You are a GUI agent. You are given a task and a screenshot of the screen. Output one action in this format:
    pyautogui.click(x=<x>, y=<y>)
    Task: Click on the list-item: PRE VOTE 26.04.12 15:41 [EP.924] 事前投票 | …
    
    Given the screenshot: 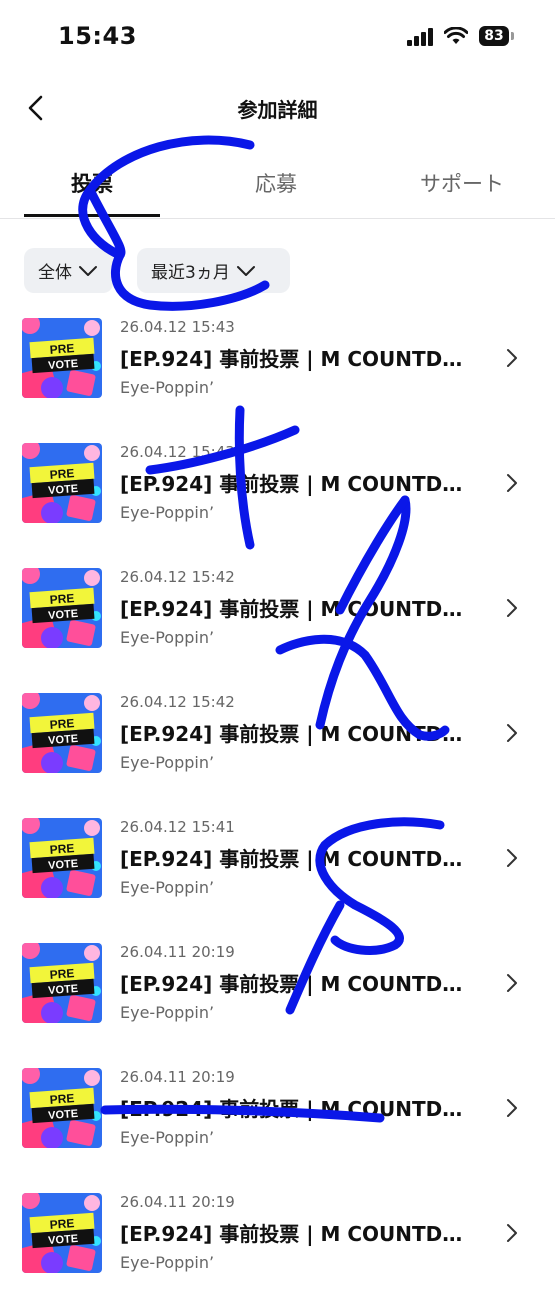 What is the action you would take?
    pyautogui.click(x=277, y=871)
    